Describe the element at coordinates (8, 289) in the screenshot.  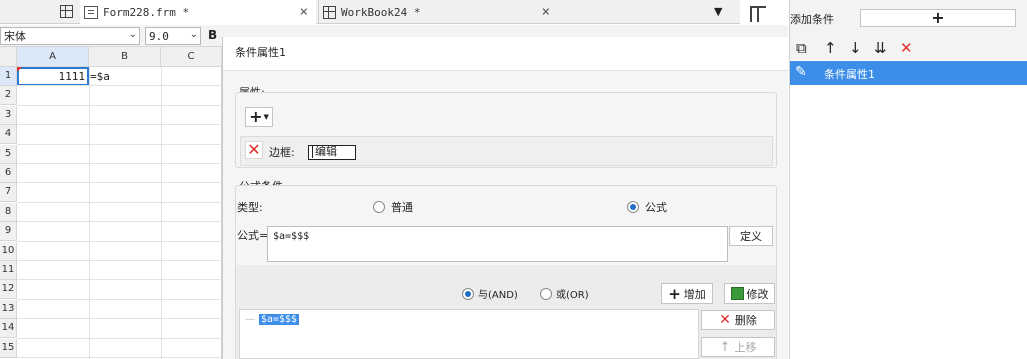
I see `row-header-12: 12` at that location.